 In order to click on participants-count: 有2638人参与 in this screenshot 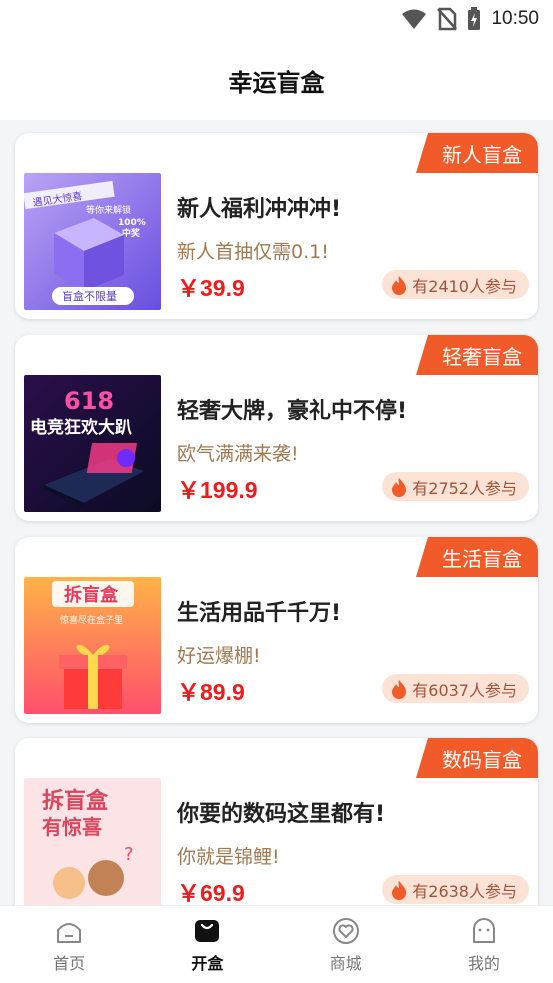, I will do `click(464, 891)`.